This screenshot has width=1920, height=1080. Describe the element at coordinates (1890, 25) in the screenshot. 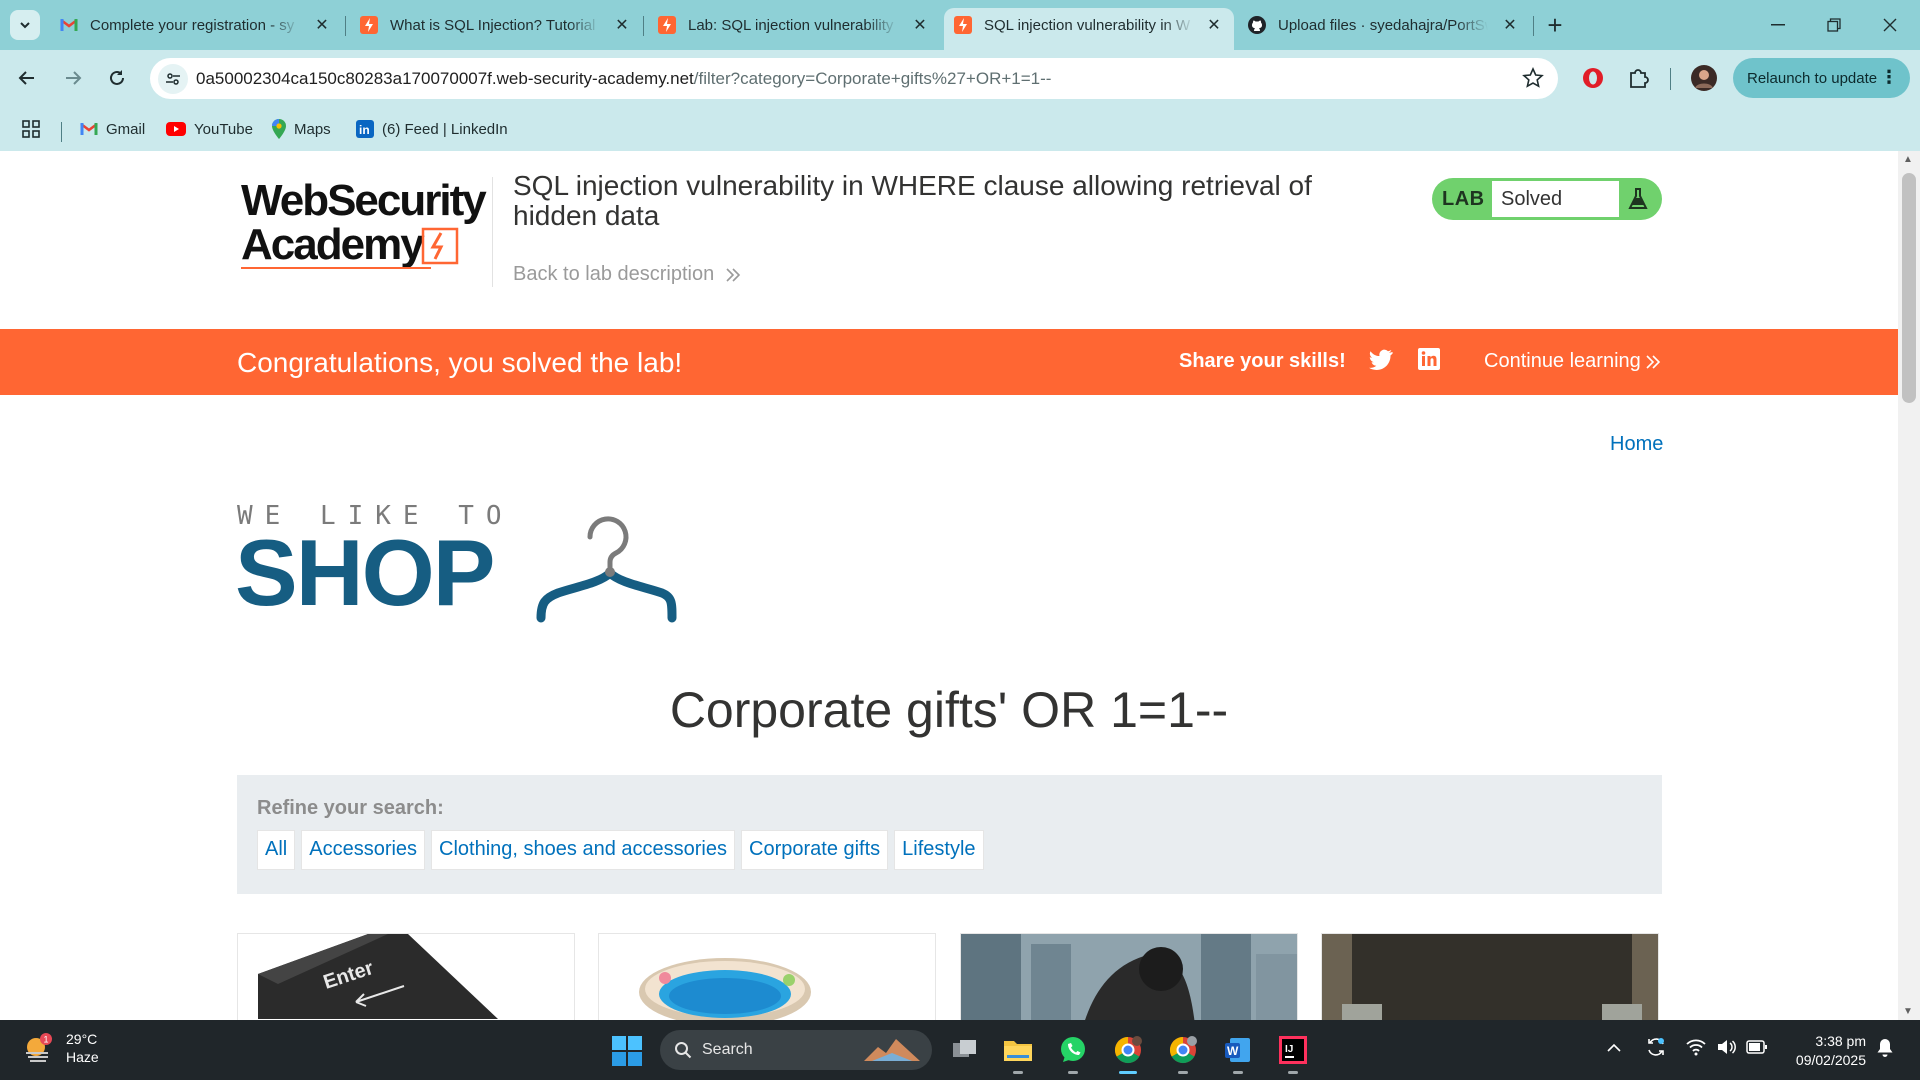

I see `close-window-button` at that location.